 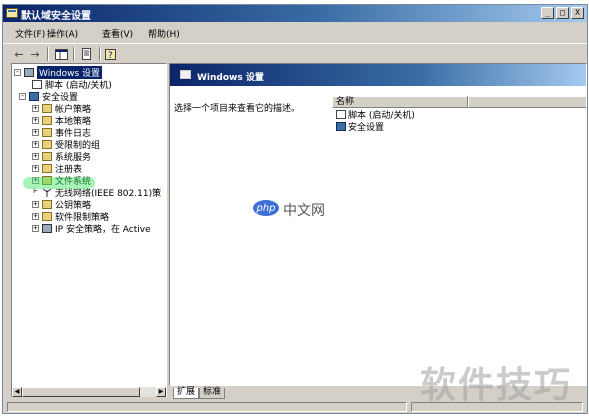 I want to click on app-icon, so click(x=12, y=13).